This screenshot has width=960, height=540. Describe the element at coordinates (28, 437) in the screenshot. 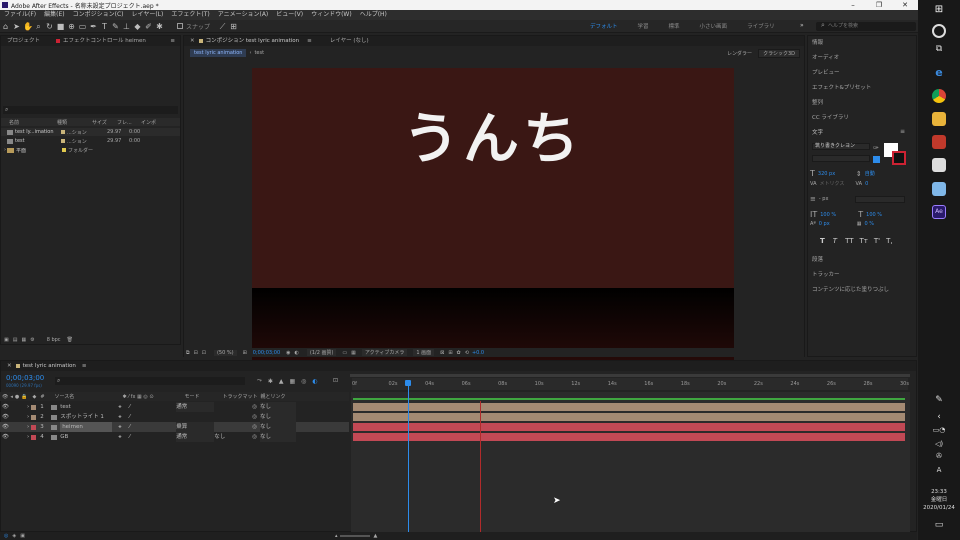

I see `expand-arrow-icon: ›` at that location.